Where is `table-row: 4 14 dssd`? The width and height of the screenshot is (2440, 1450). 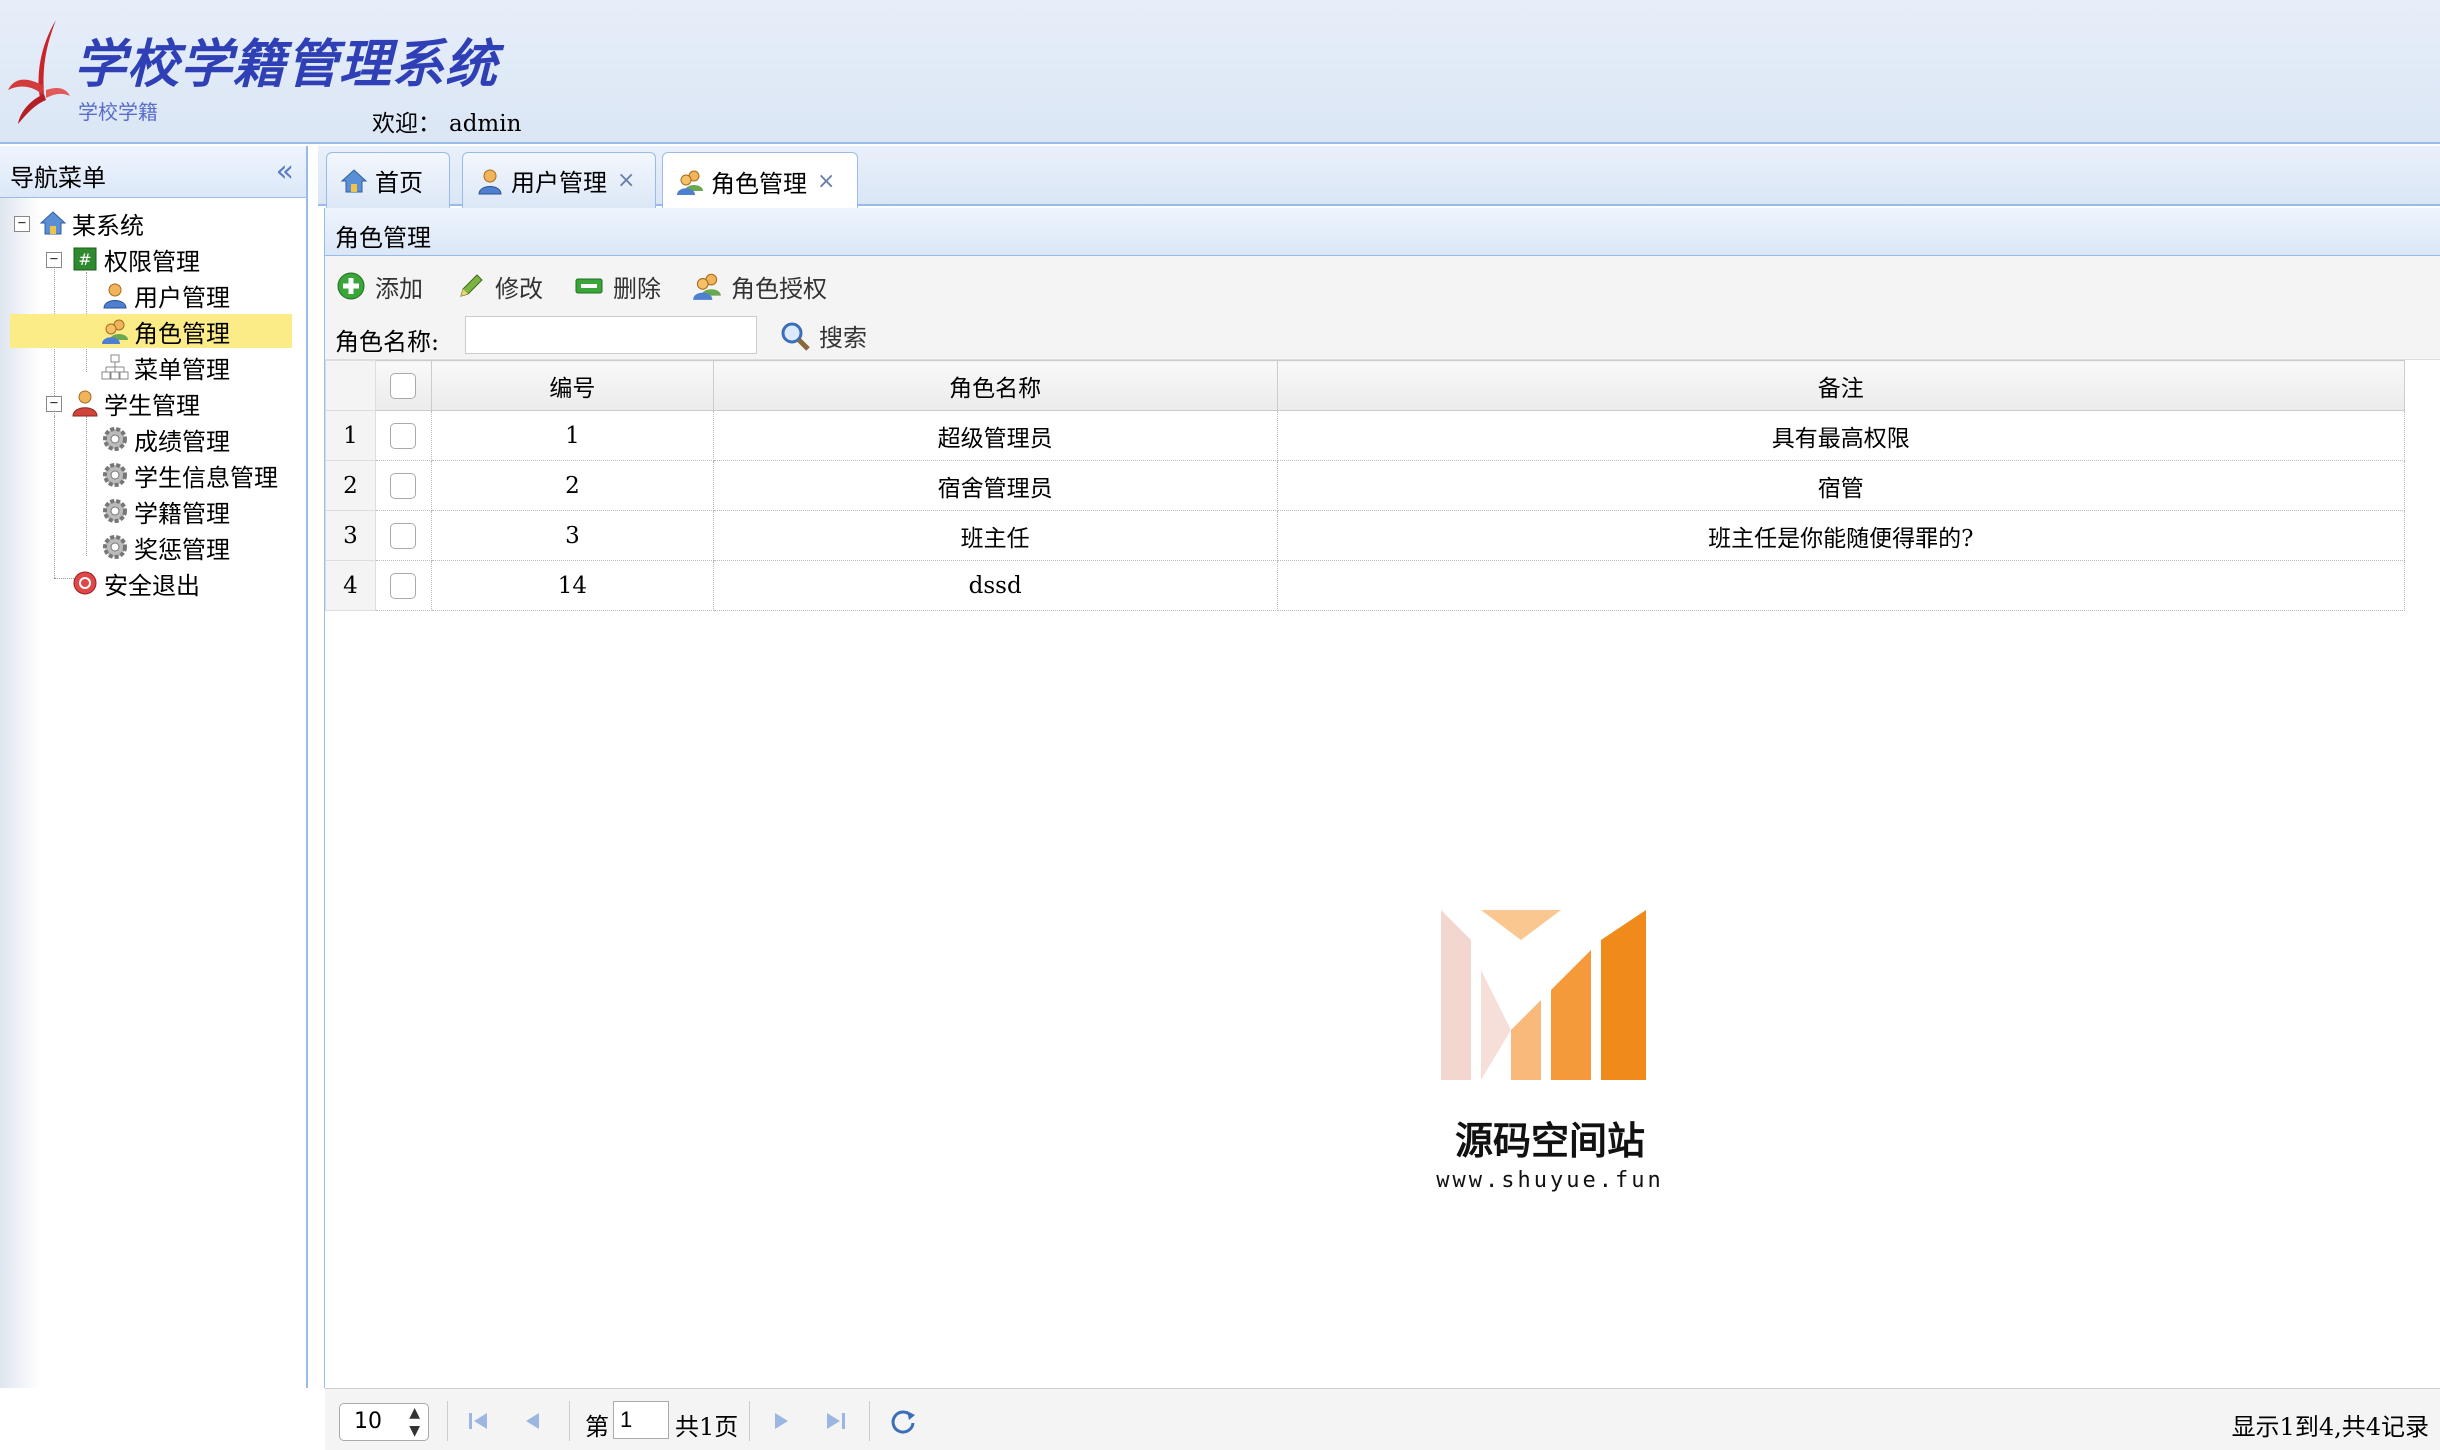 table-row: 4 14 dssd is located at coordinates (1383, 586).